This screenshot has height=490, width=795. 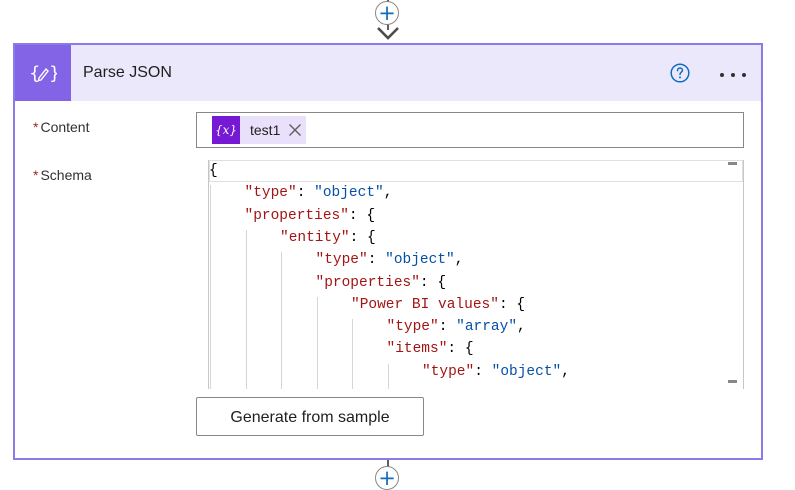 What do you see at coordinates (476, 171) in the screenshot?
I see `current-line-highlight` at bounding box center [476, 171].